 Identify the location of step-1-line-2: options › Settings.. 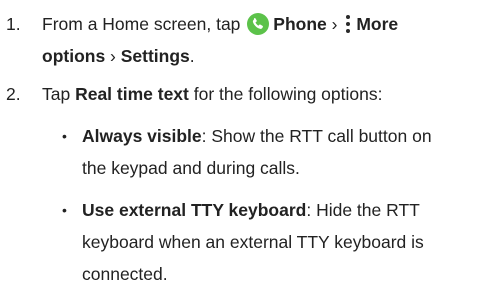
(118, 56).